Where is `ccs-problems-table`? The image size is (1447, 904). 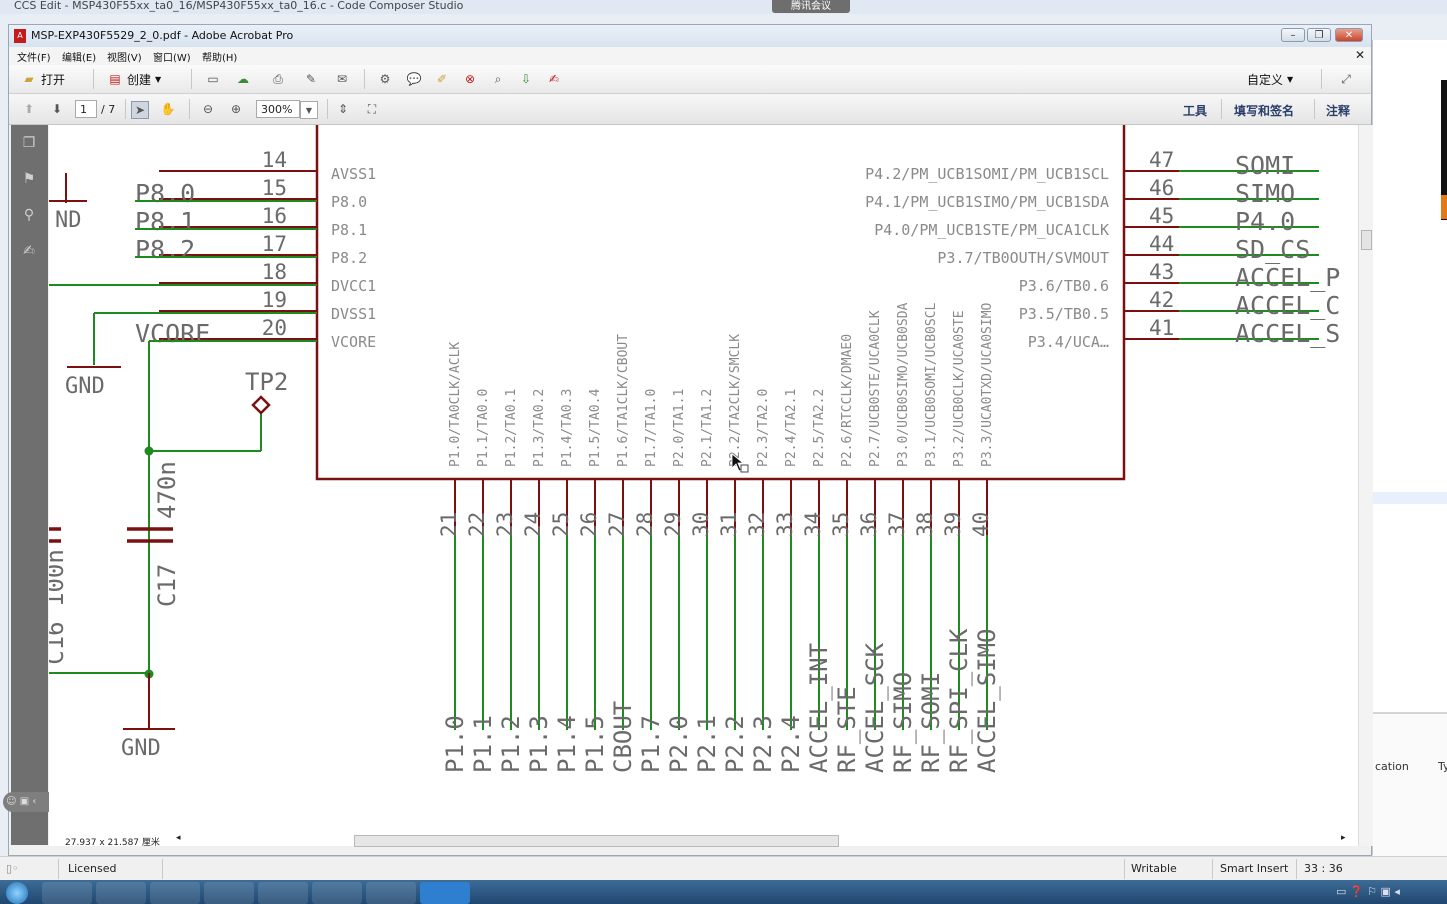
ccs-problems-table is located at coordinates (1410, 784).